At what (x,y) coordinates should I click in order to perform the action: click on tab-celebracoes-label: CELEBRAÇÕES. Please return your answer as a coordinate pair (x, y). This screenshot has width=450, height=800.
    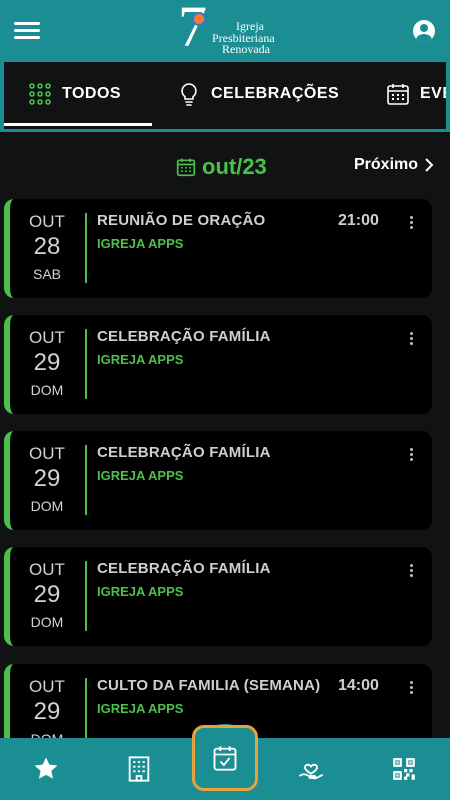
    Looking at the image, I should click on (275, 93).